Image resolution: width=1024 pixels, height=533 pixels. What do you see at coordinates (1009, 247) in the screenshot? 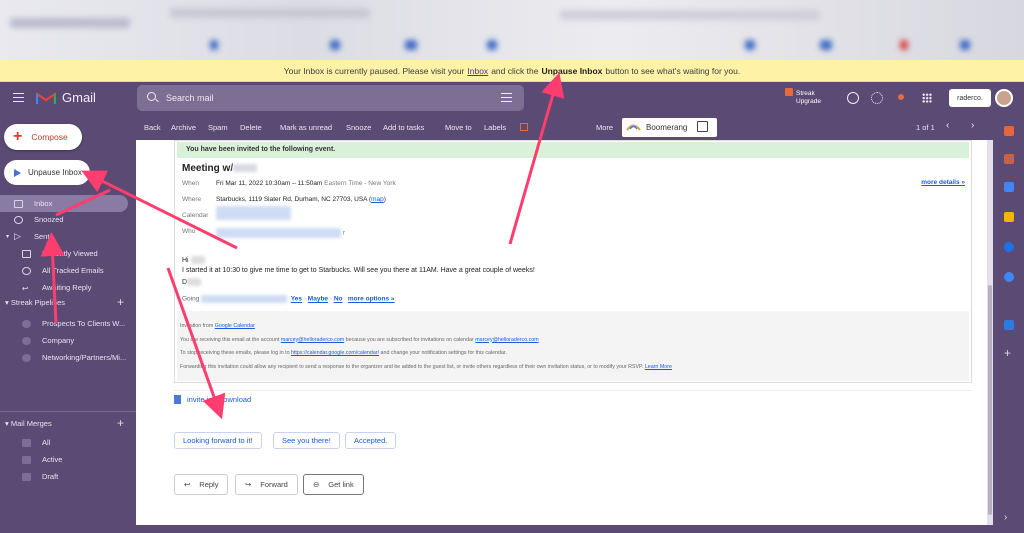
I see `tasks-rail-icon` at bounding box center [1009, 247].